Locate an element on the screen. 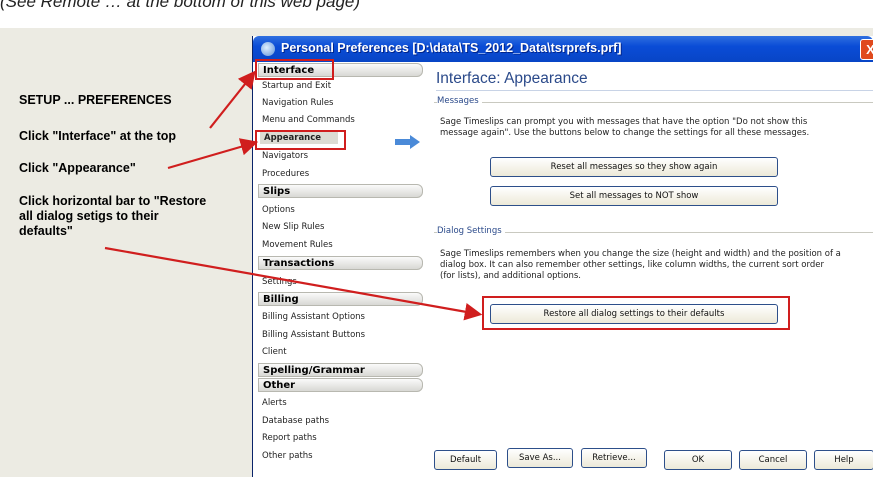 Image resolution: width=873 pixels, height=477 pixels. arrow-to-interface is located at coordinates (232, 99).